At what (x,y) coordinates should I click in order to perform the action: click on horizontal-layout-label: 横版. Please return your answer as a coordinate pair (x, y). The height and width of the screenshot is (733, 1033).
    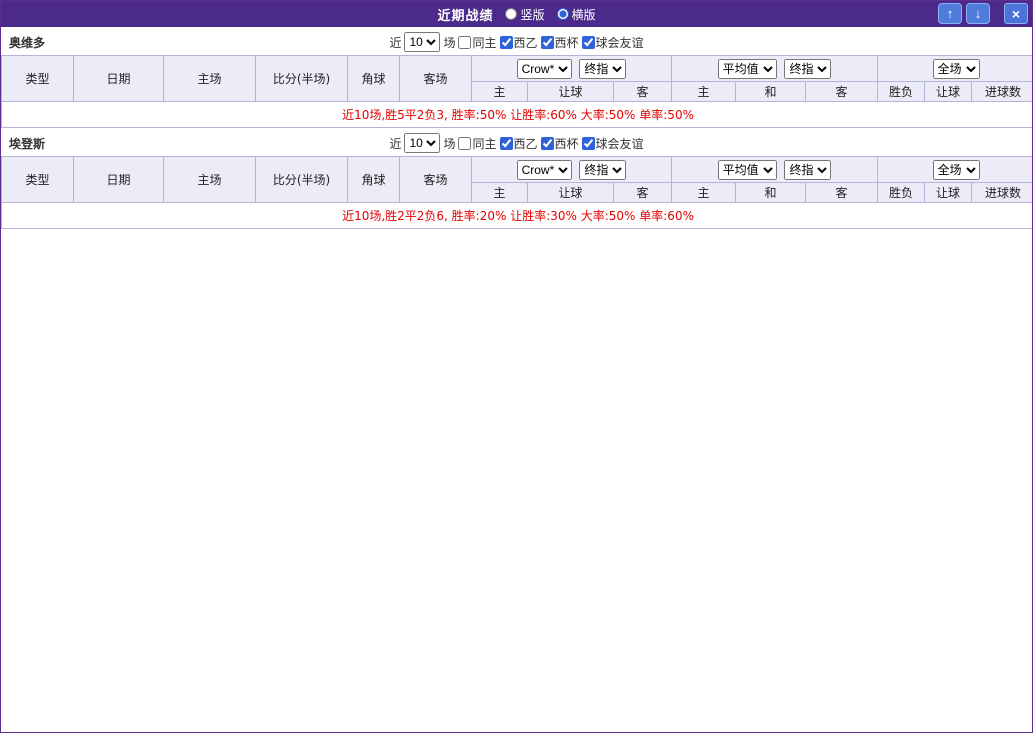
    Looking at the image, I should click on (583, 14).